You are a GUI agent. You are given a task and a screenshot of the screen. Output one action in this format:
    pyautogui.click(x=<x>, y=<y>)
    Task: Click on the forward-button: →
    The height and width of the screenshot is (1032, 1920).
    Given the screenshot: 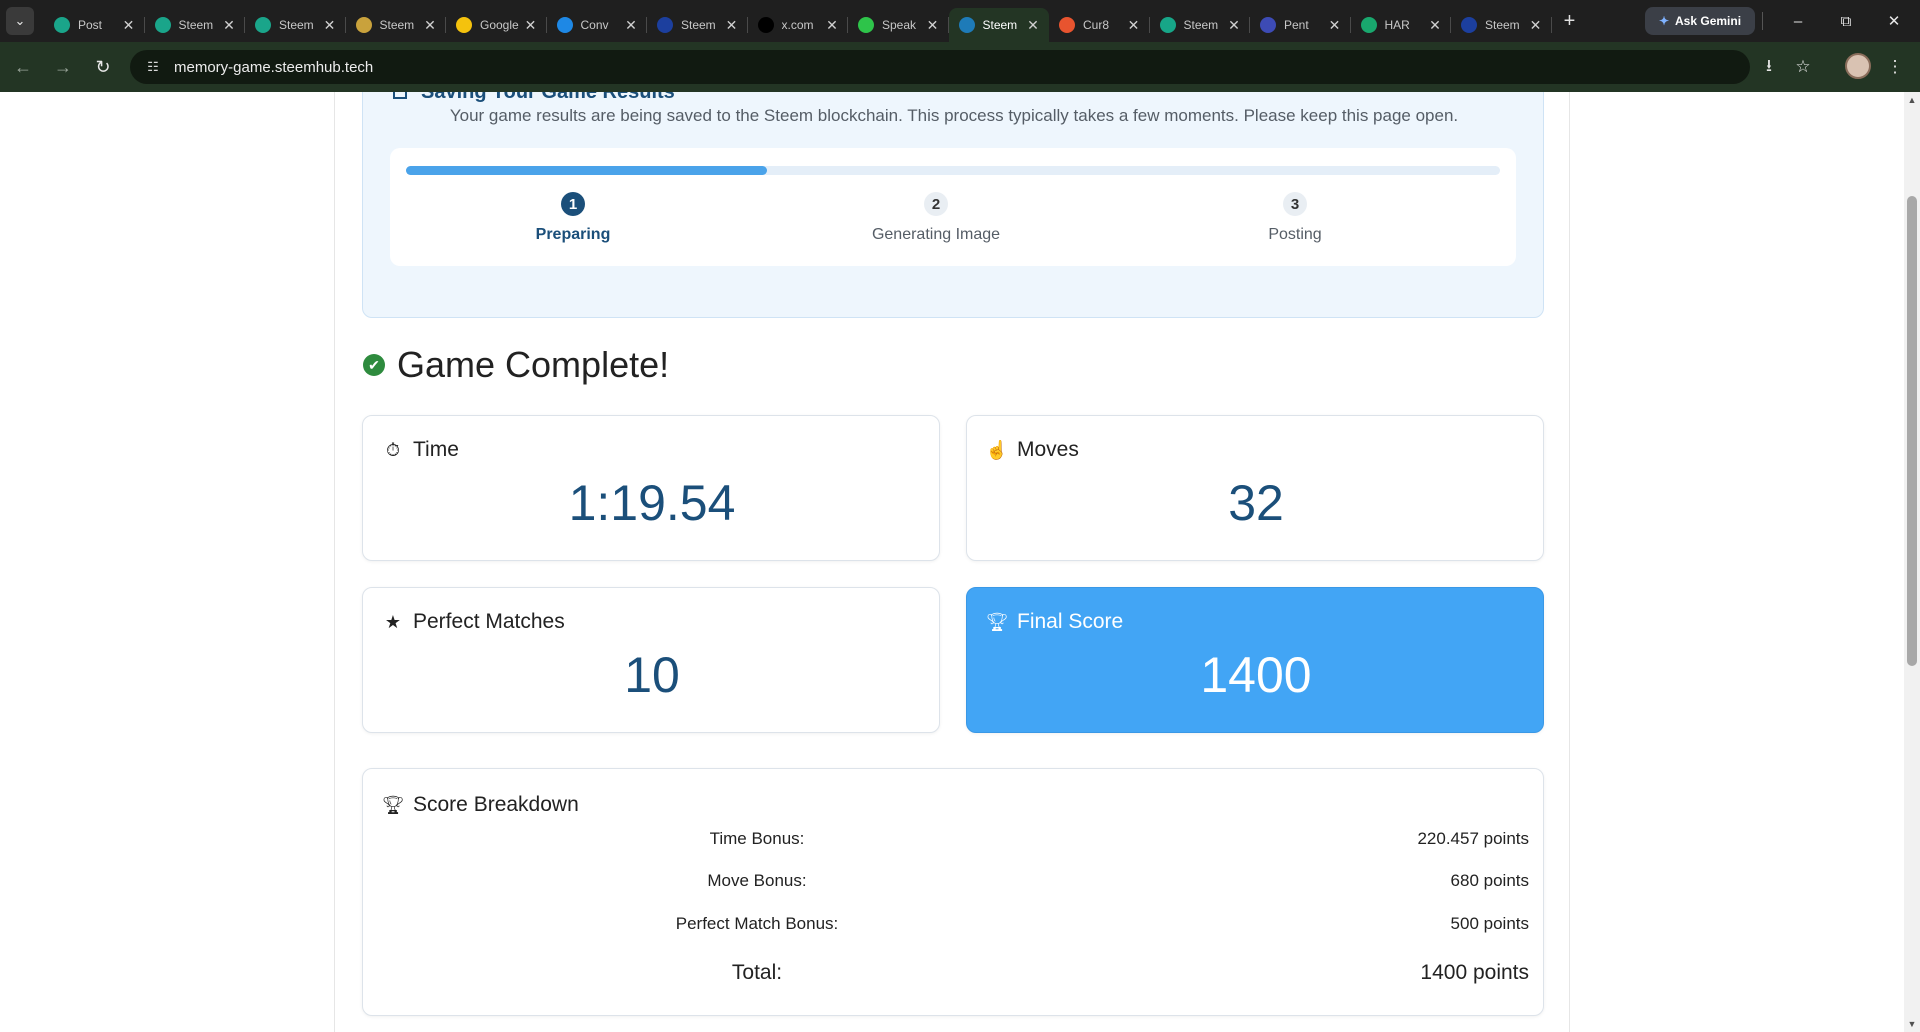 What is the action you would take?
    pyautogui.click(x=63, y=67)
    